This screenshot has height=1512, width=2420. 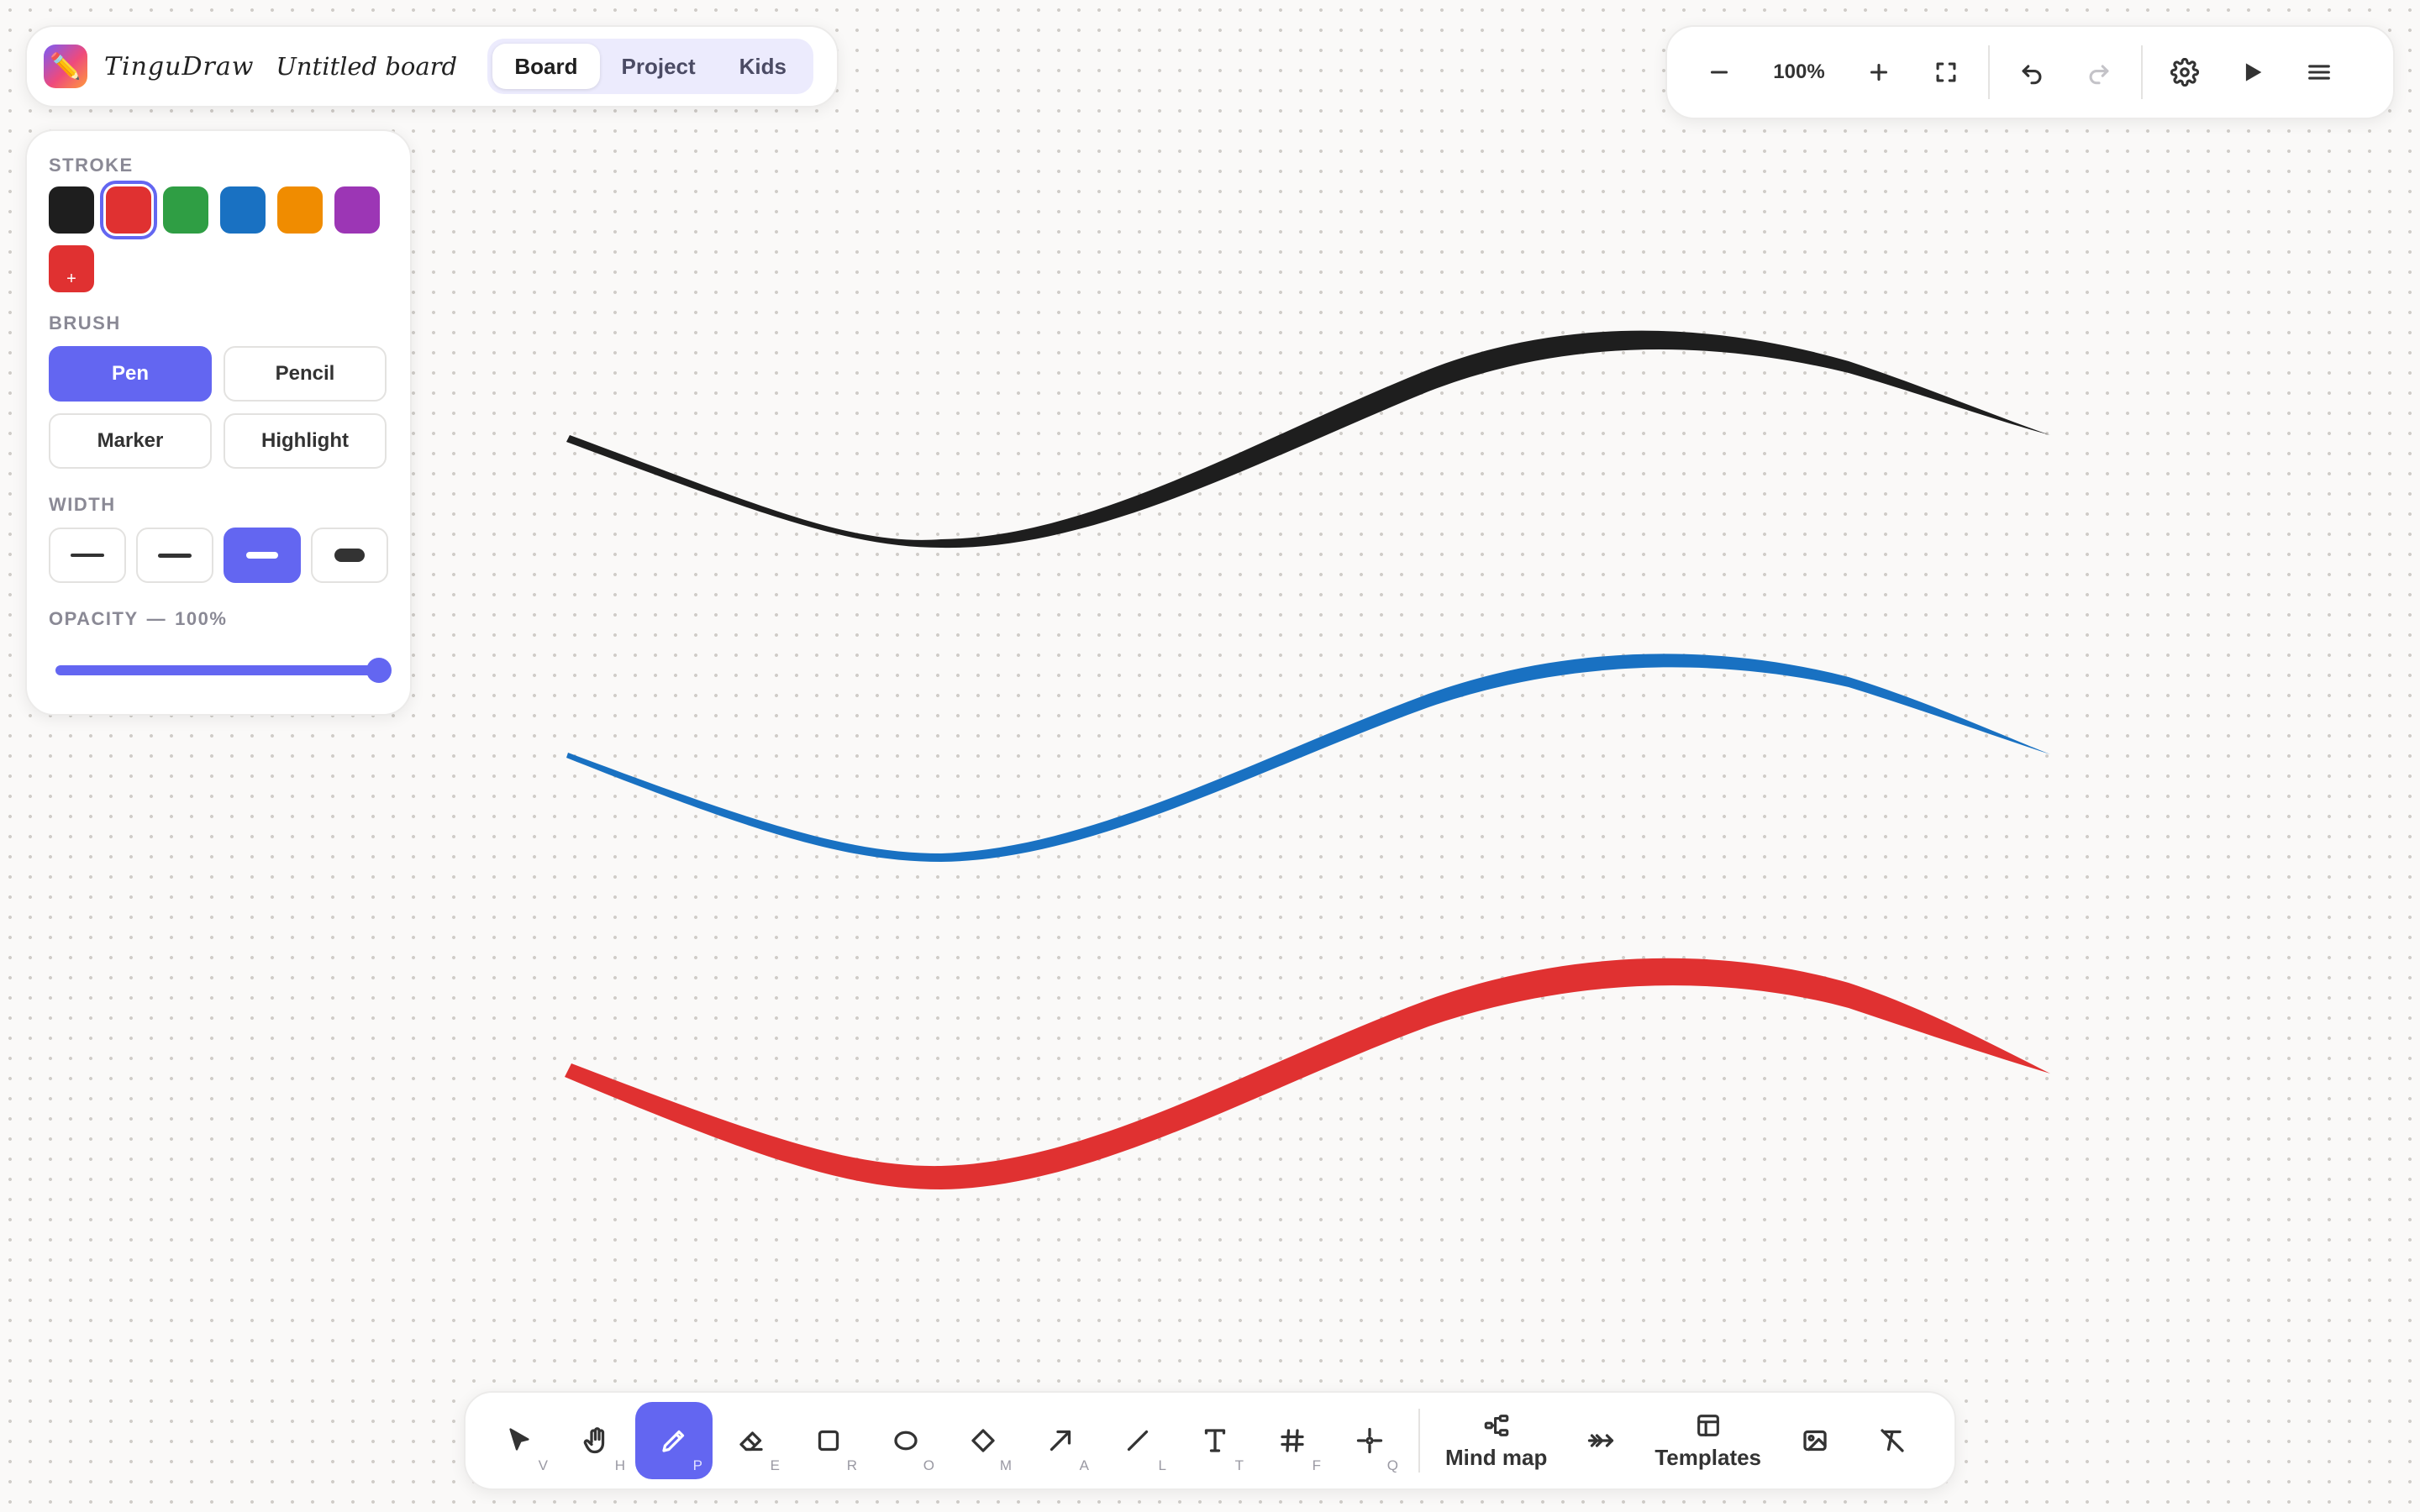 What do you see at coordinates (1892, 1440) in the screenshot?
I see `clear-formatting-button` at bounding box center [1892, 1440].